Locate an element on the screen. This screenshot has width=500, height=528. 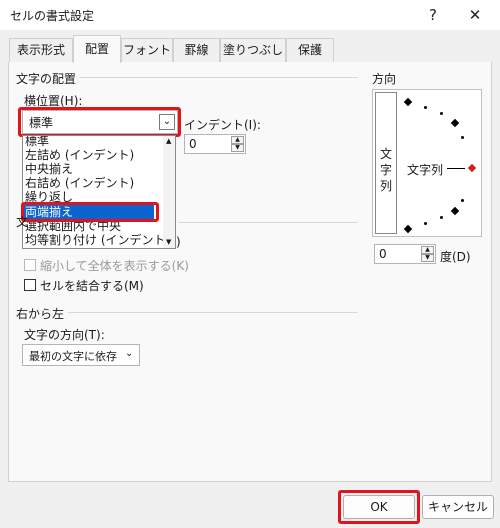
vertical-char: 字 is located at coordinates (386, 170).